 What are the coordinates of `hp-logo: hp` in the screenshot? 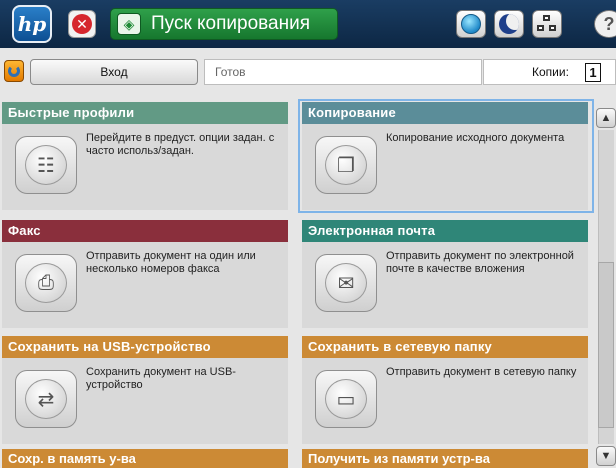 It's located at (32, 24).